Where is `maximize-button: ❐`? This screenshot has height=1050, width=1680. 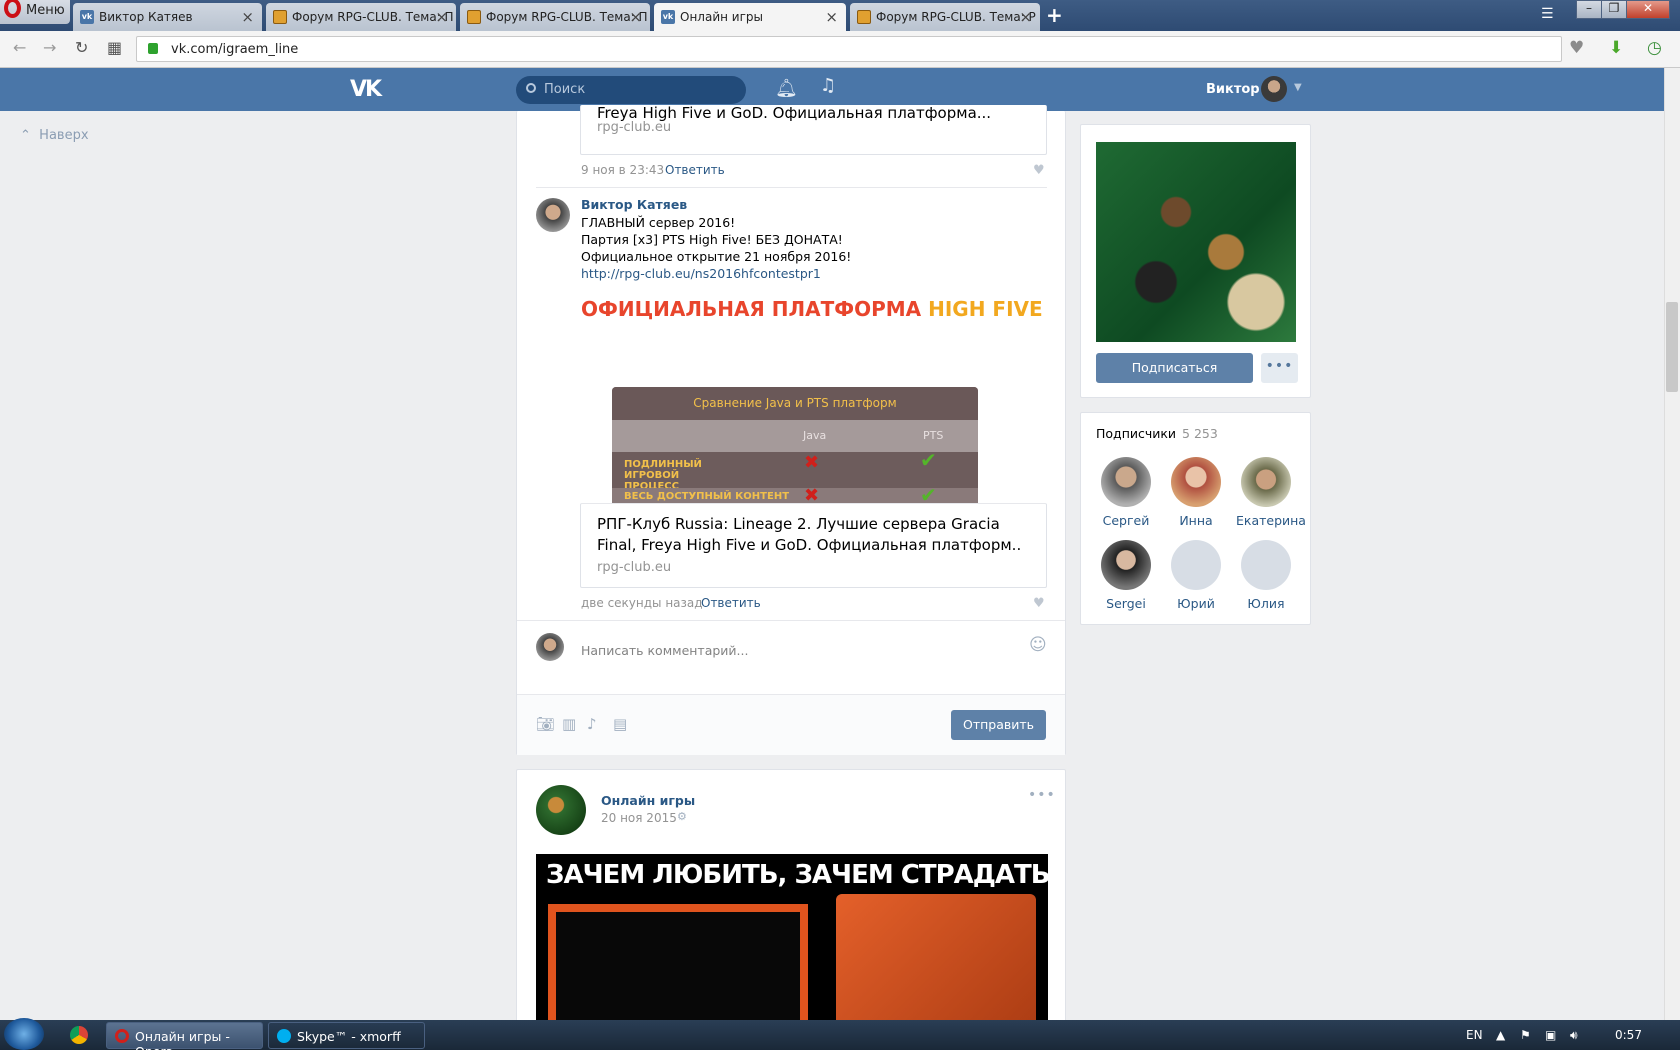
maximize-button: ❐ is located at coordinates (1614, 9).